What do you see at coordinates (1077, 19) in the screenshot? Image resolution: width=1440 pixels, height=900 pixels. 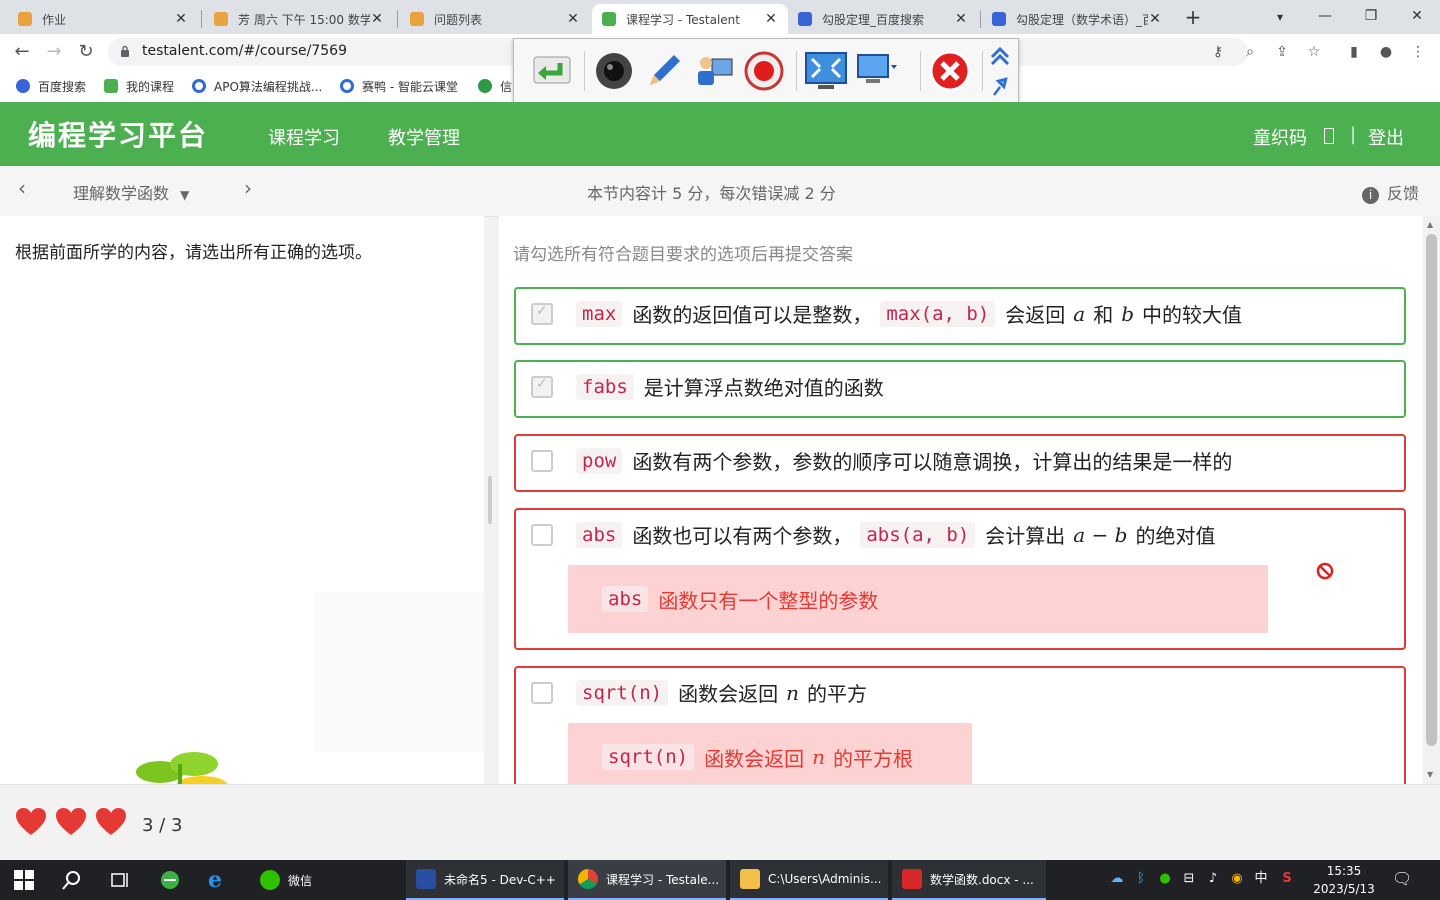 I see `tab-baidu-baike: 勾股定理（数学术语）_百 ✕` at bounding box center [1077, 19].